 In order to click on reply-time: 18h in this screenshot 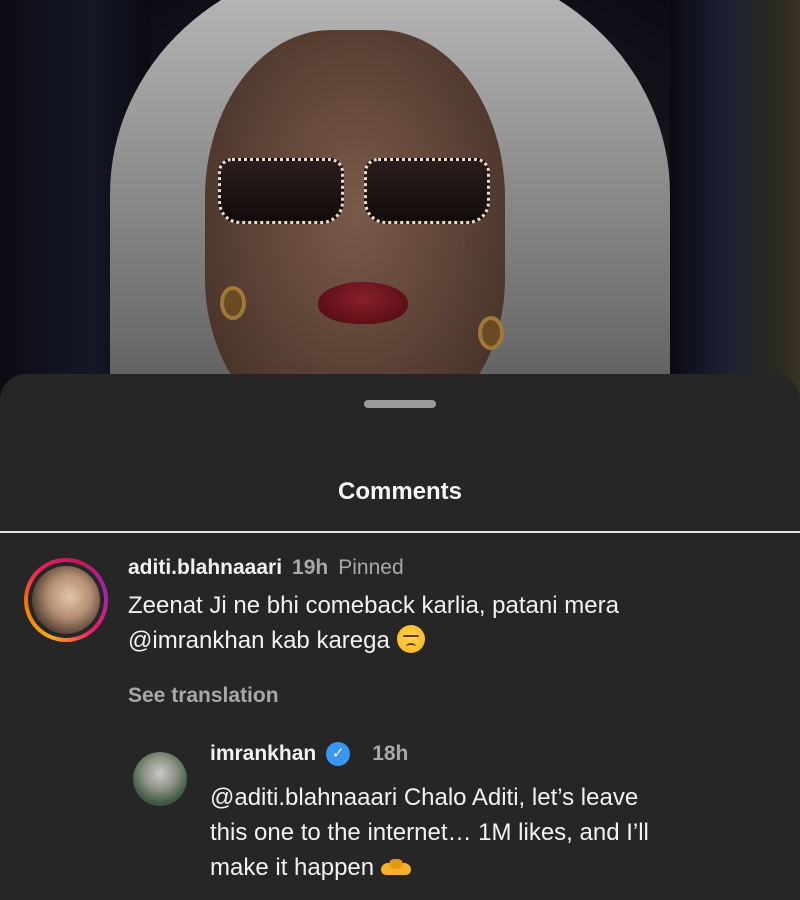, I will do `click(390, 753)`.